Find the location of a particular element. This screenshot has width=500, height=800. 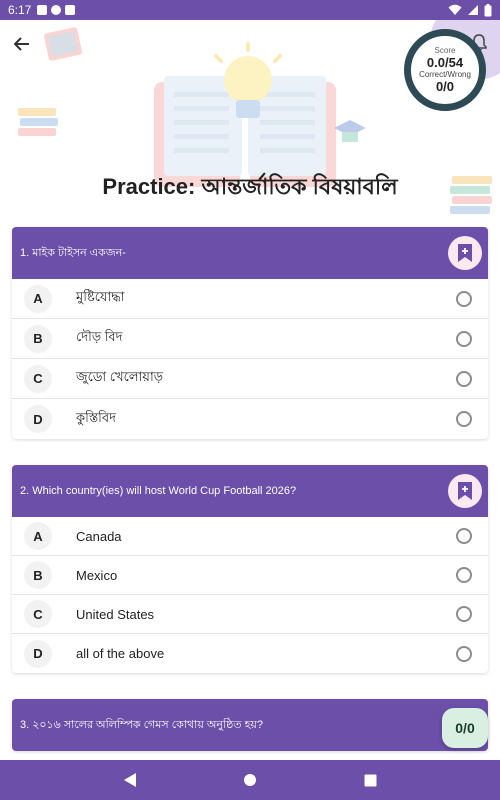

wifi-icon is located at coordinates (455, 9).